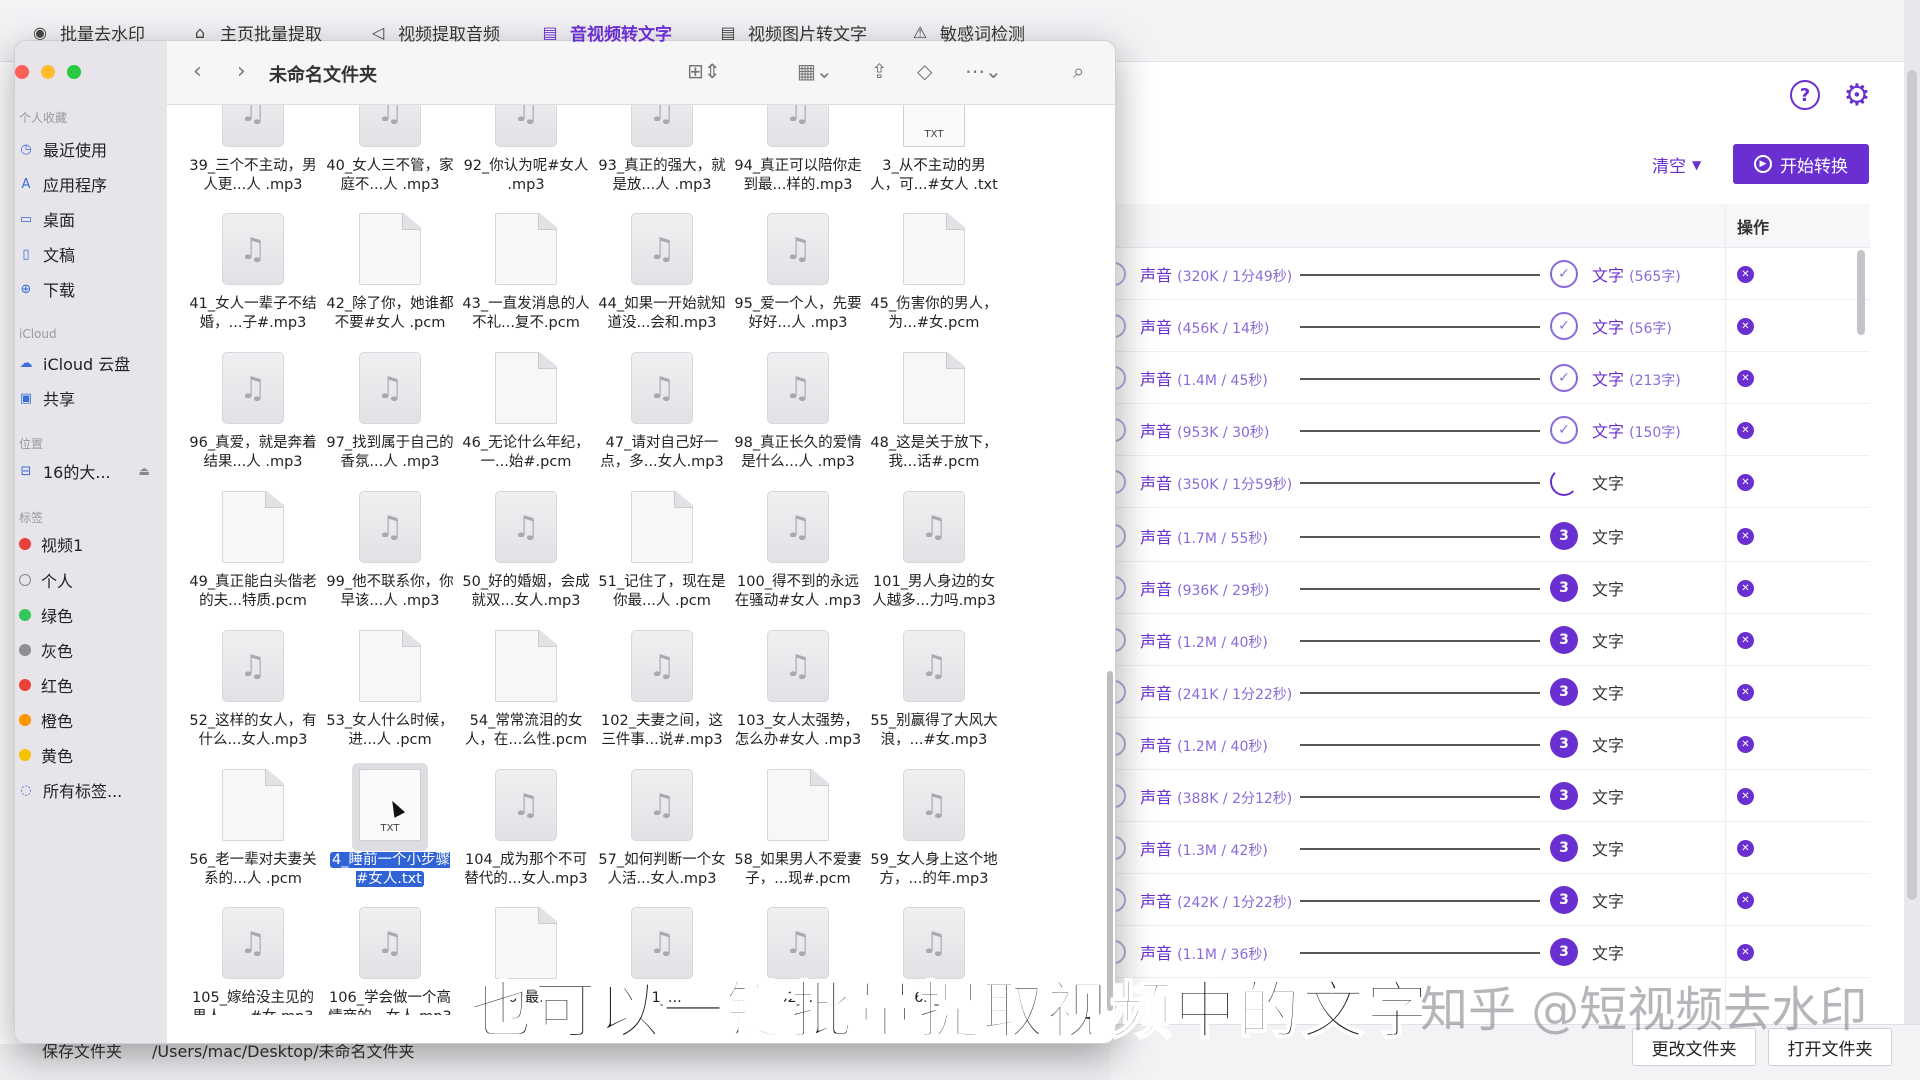 Image resolution: width=1920 pixels, height=1080 pixels. Describe the element at coordinates (256, 32) in the screenshot. I see `tab-1: ⌂ 主页批量提取` at that location.